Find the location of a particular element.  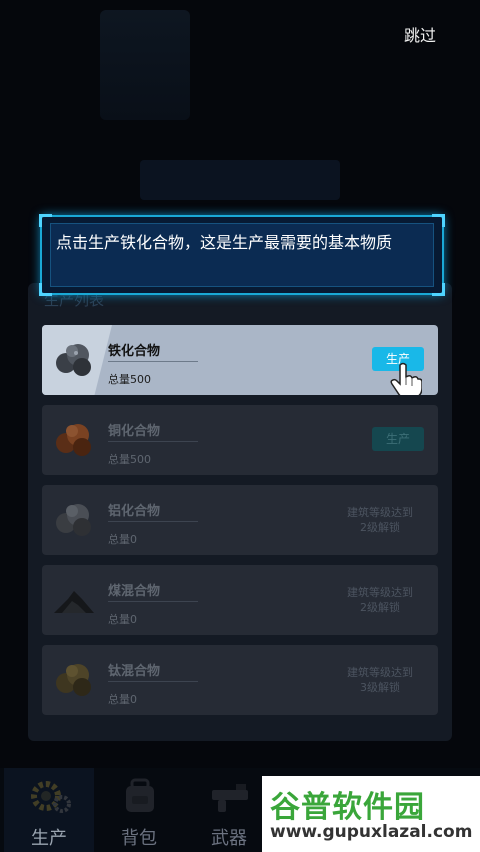

site-watermark: 谷普软件园 www.gupuxlazal.com is located at coordinates (371, 814).